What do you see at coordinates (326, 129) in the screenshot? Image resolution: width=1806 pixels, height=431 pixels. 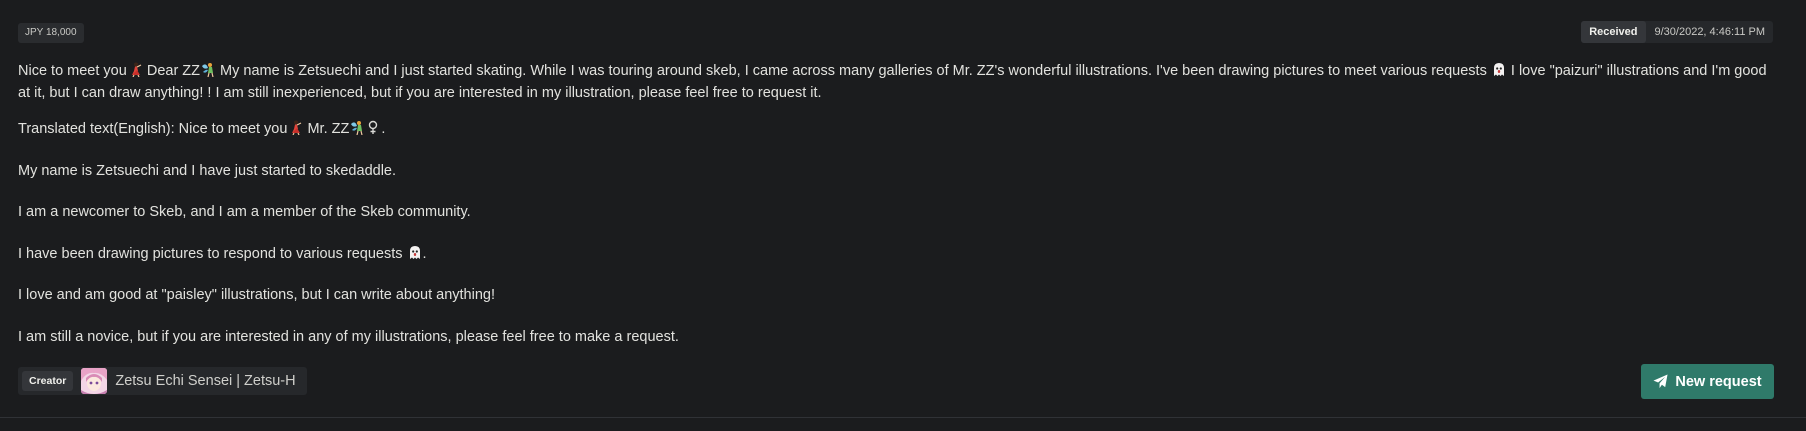 I see `translated-text-part: Mr. ZZ` at bounding box center [326, 129].